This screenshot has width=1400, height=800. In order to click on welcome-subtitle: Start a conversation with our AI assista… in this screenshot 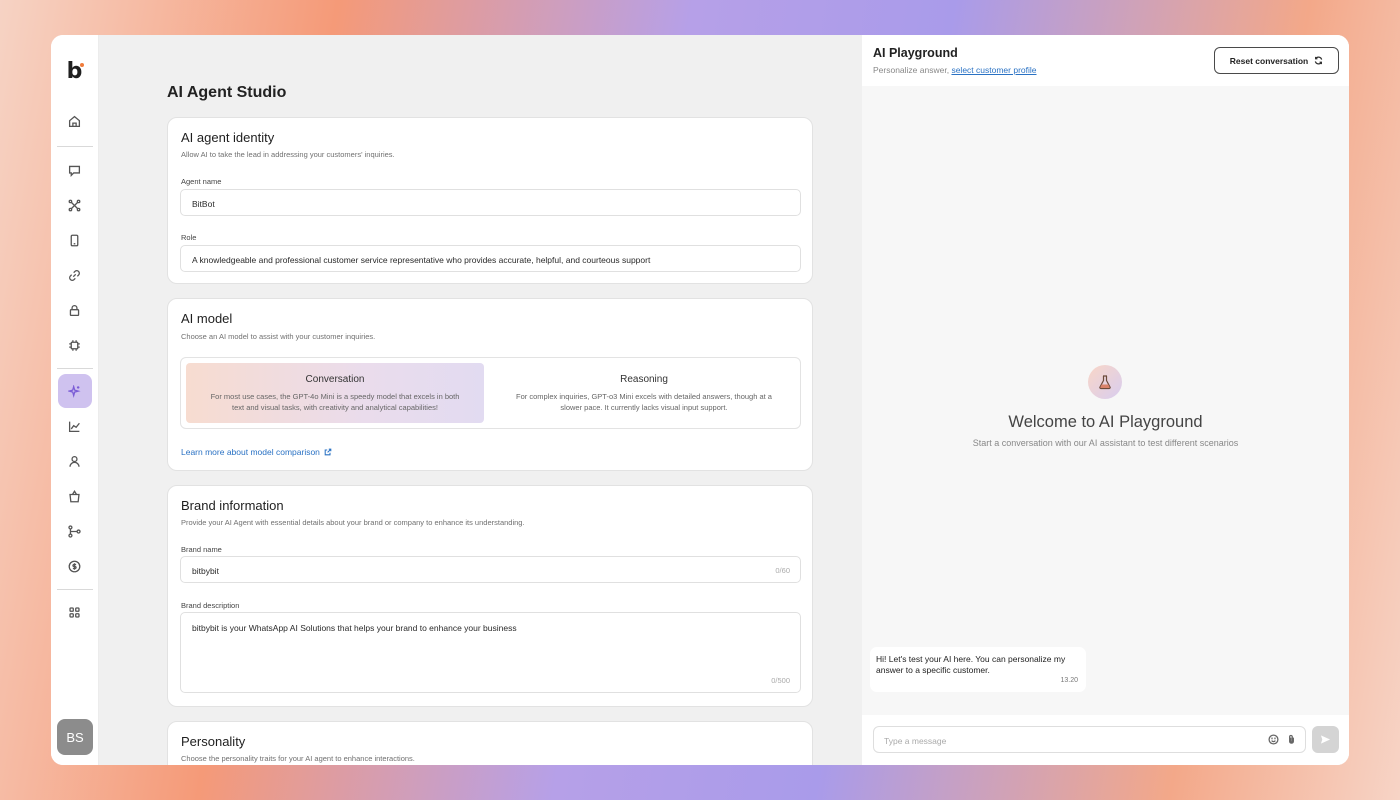, I will do `click(1105, 443)`.